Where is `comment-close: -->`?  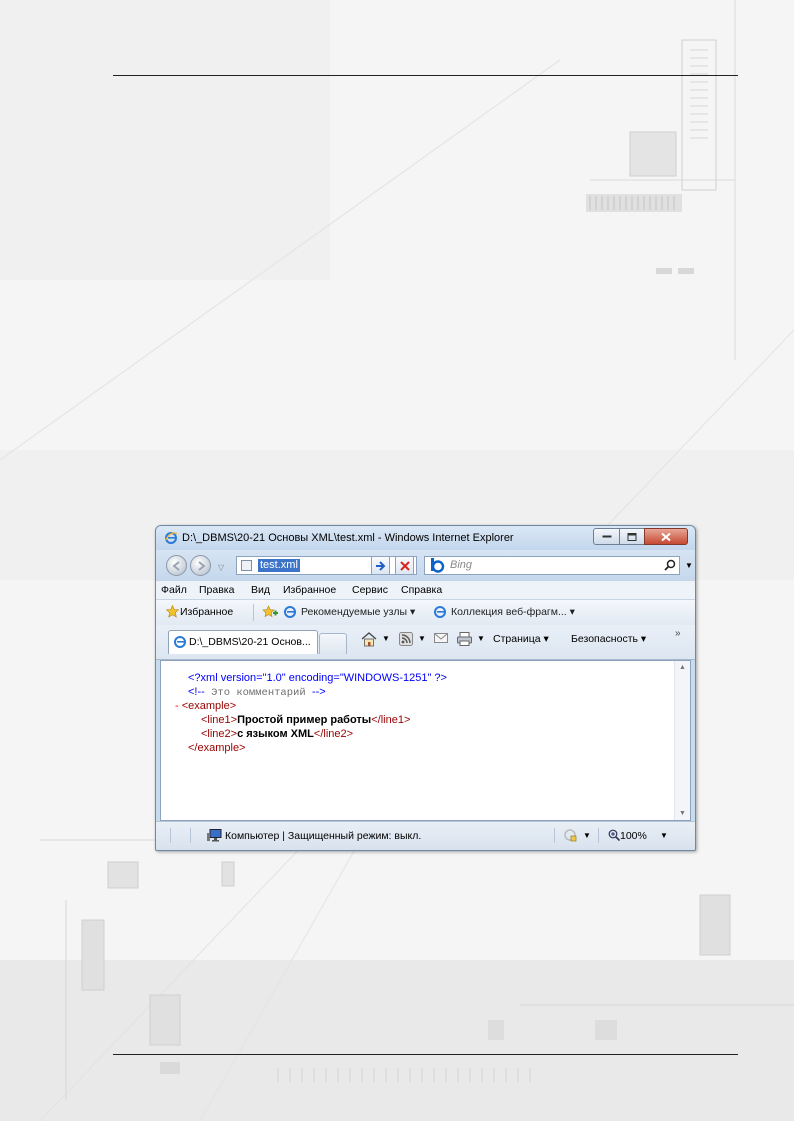
comment-close: --> is located at coordinates (318, 692).